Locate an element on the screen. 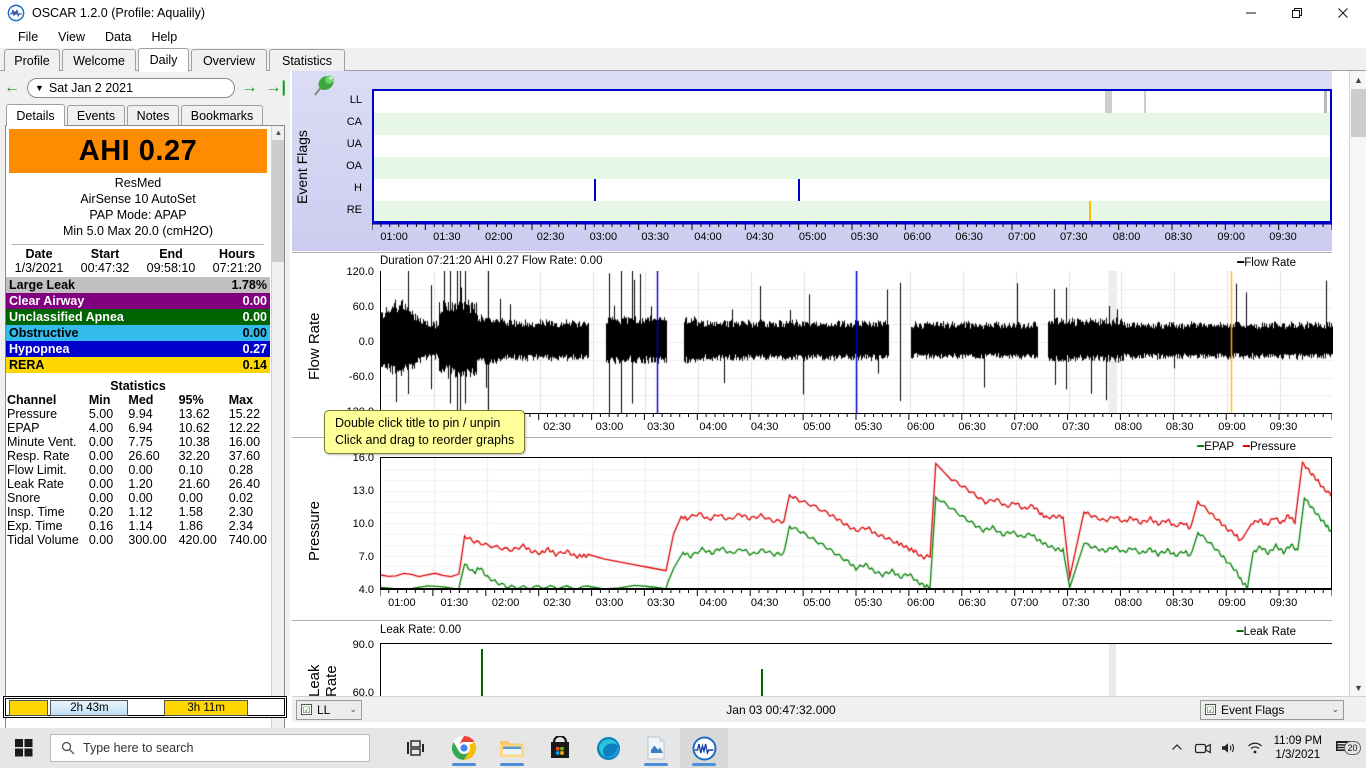 Image resolution: width=1366 pixels, height=768 pixels. event-mark-re is located at coordinates (1090, 211).